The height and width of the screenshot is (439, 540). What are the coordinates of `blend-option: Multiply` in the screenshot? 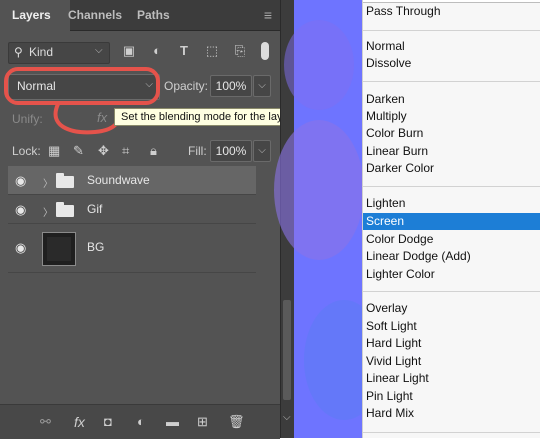 It's located at (451, 116).